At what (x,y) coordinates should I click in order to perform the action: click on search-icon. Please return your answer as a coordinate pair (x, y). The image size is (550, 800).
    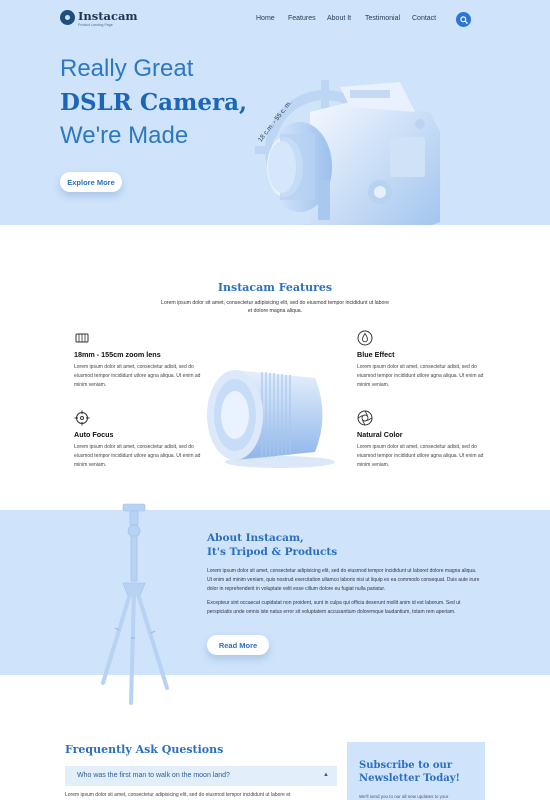
    Looking at the image, I should click on (463, 19).